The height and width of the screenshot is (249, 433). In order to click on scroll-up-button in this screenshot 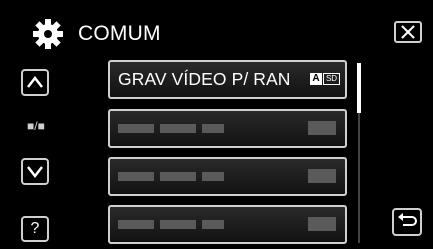, I will do `click(35, 82)`.